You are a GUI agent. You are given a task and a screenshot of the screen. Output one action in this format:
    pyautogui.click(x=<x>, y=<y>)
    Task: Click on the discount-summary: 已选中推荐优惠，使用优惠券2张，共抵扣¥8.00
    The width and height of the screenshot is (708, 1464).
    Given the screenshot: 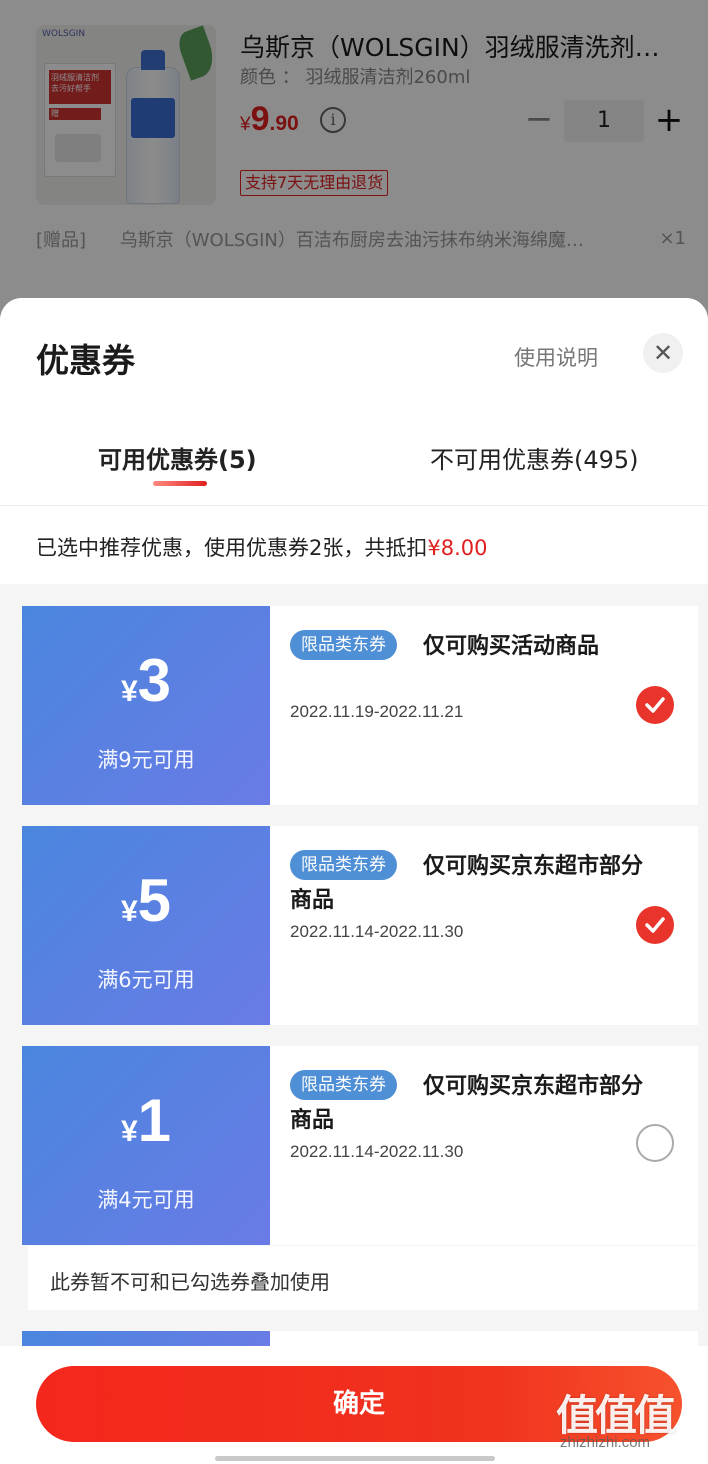 What is the action you would take?
    pyautogui.click(x=354, y=545)
    